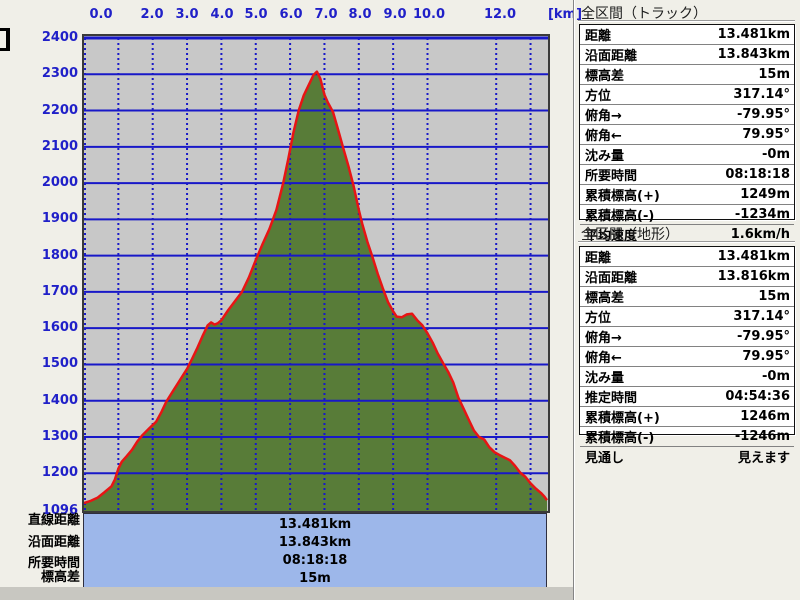  What do you see at coordinates (757, 174) in the screenshot?
I see `stat-value: 08:18:18` at bounding box center [757, 174].